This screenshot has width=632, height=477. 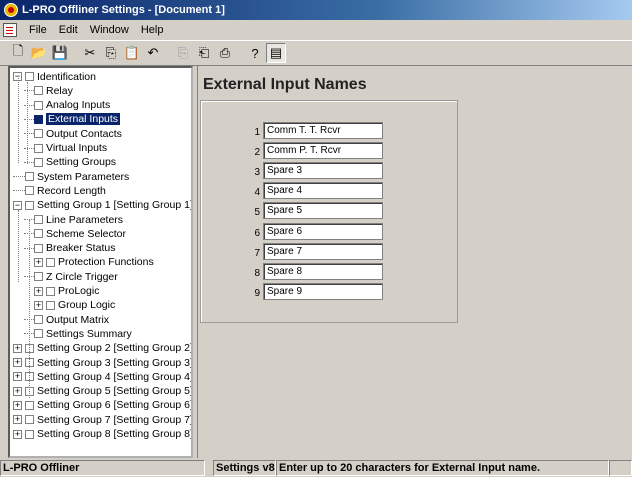 What do you see at coordinates (115, 391) in the screenshot?
I see `tree-item-label: Setting Group 5 [Setting Group 5]` at bounding box center [115, 391].